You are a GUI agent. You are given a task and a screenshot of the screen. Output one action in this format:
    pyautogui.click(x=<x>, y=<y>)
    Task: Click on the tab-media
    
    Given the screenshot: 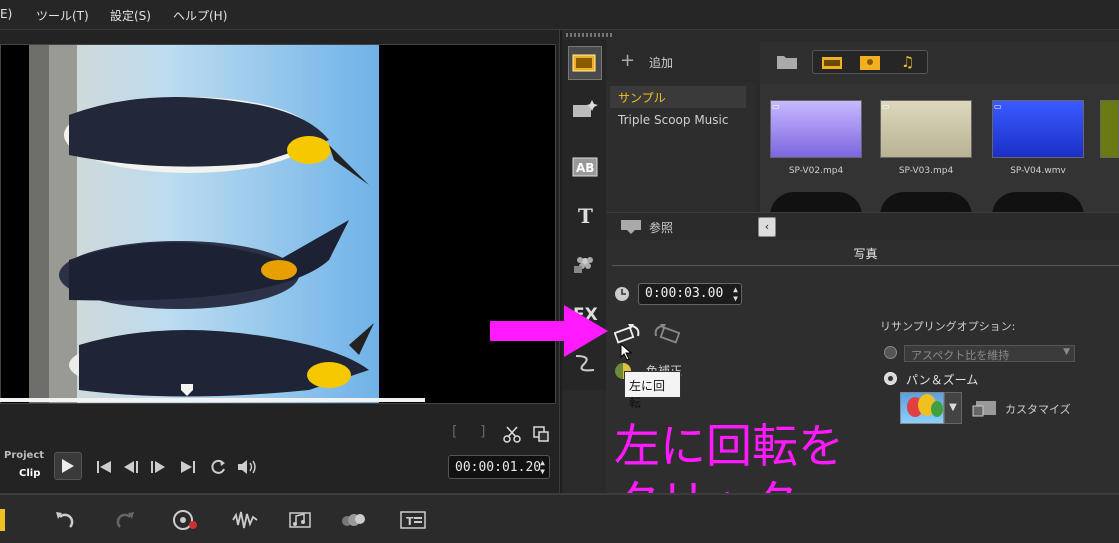 What is the action you would take?
    pyautogui.click(x=585, y=63)
    